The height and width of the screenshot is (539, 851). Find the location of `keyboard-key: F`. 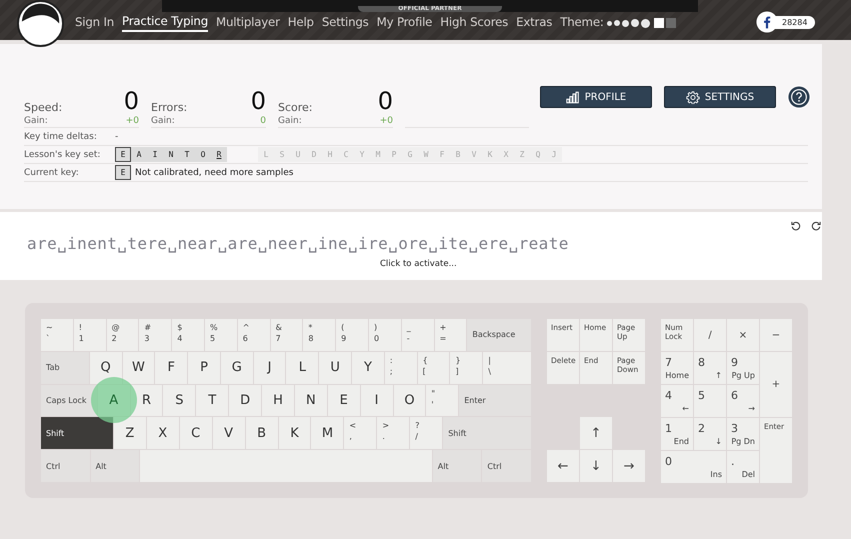

keyboard-key: F is located at coordinates (171, 368).